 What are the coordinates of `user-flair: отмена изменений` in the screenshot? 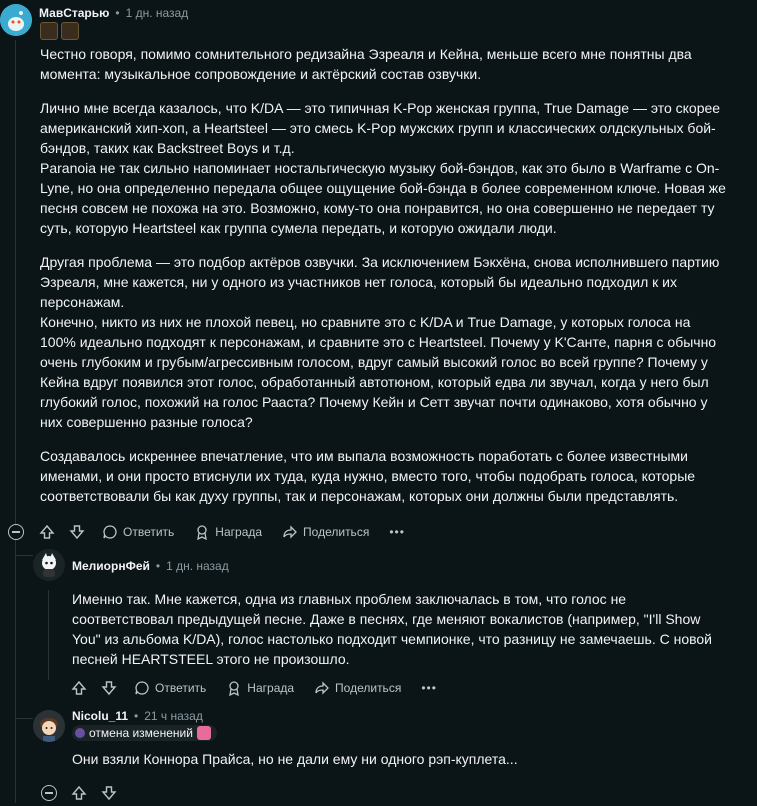 It's located at (144, 733).